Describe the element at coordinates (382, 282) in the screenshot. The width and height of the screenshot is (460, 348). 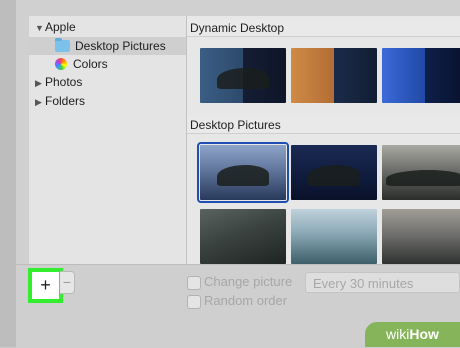
I see `change-interval-select: Every 30 minutes` at that location.